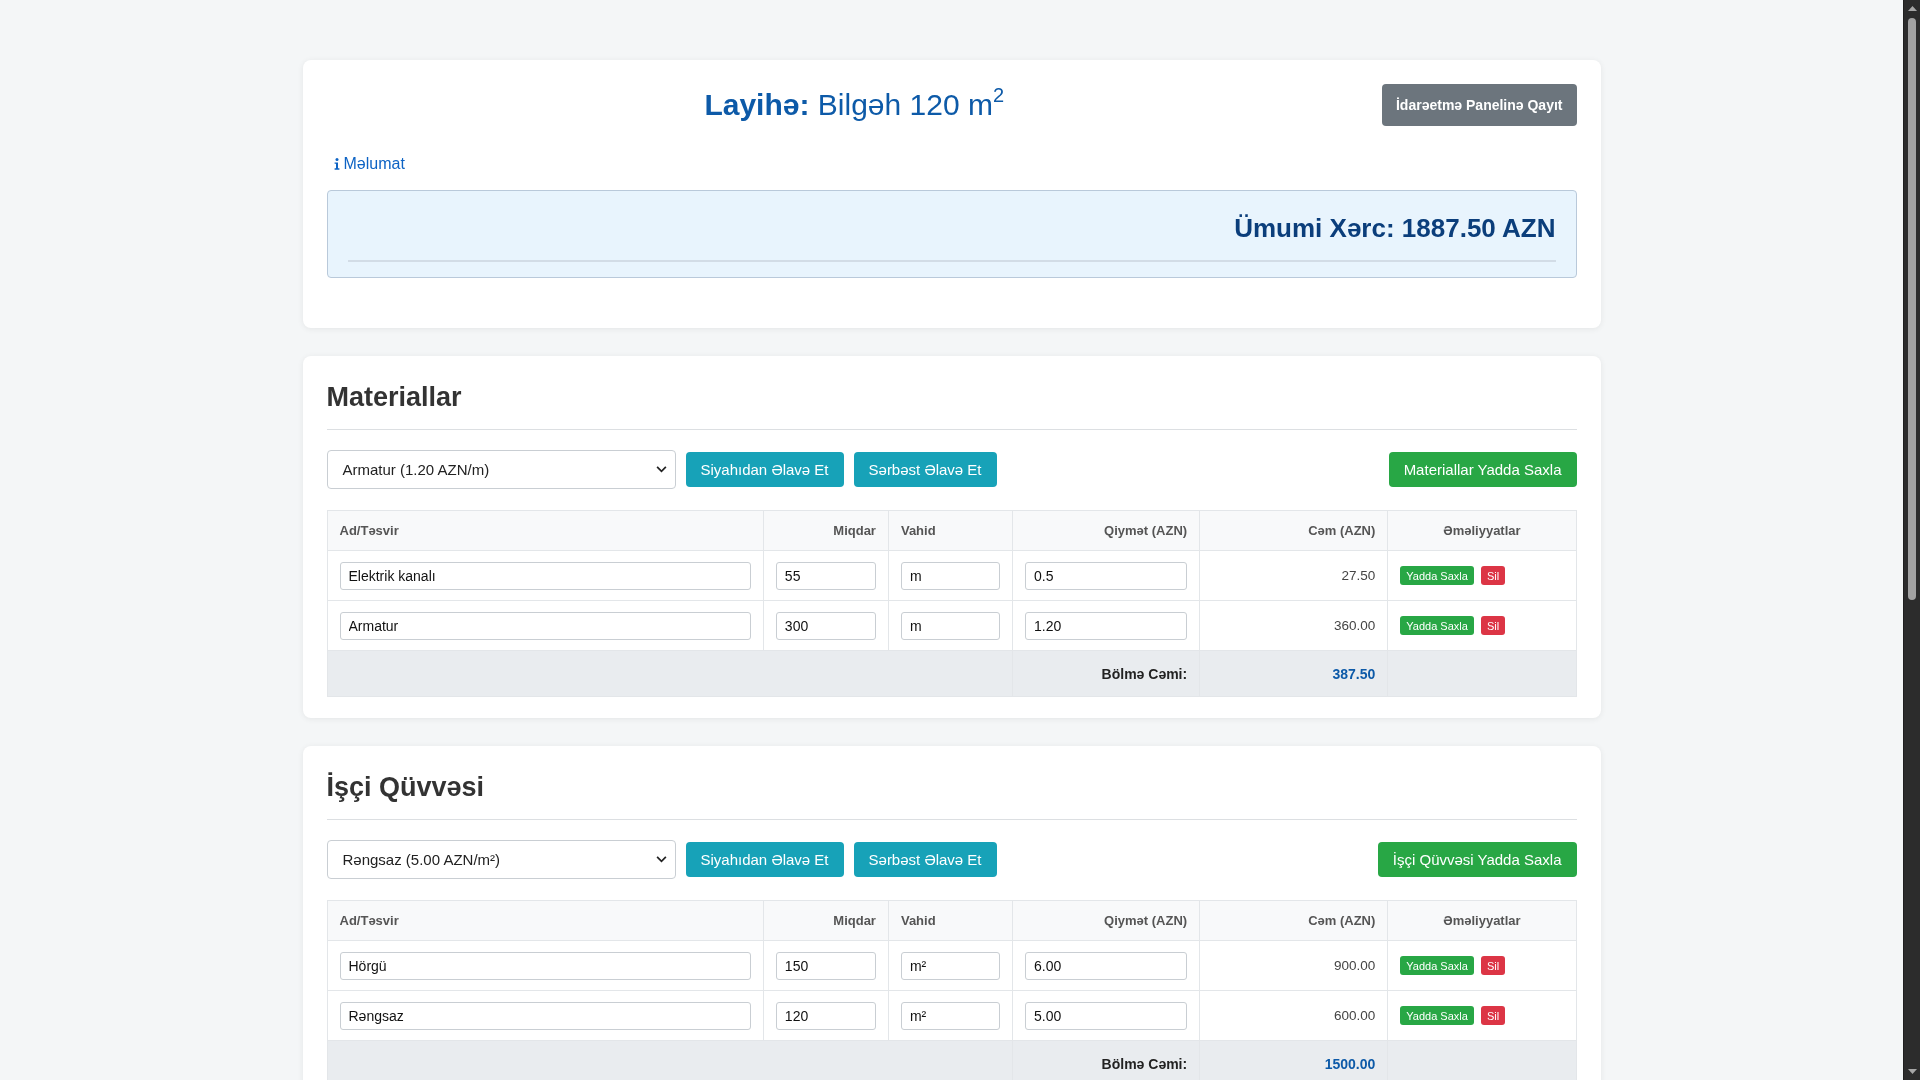  I want to click on dropdown: Armatur (1.20 AZN/m), so click(501, 469).